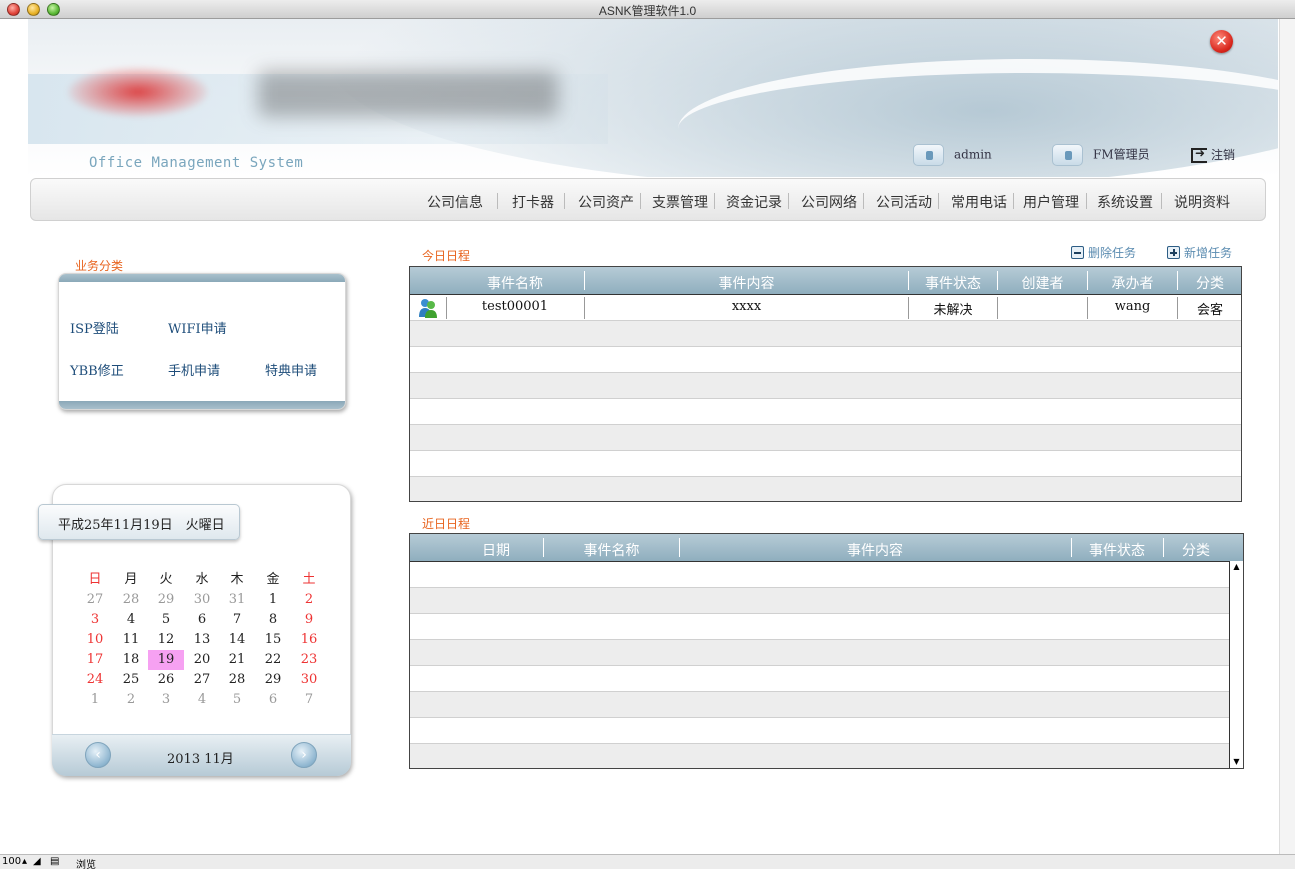  What do you see at coordinates (309, 620) in the screenshot?
I see `calendar-day: 9` at bounding box center [309, 620].